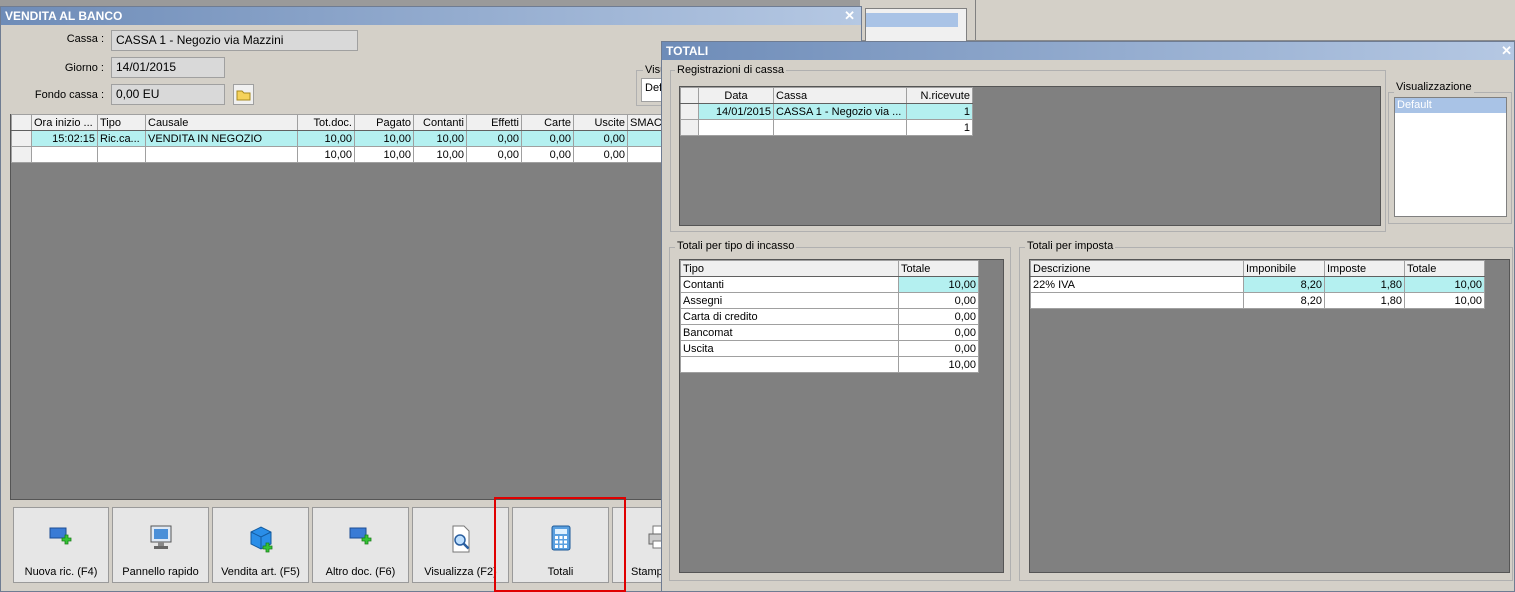 This screenshot has width=1515, height=592. I want to click on stampa-label: Stamp, so click(647, 572).